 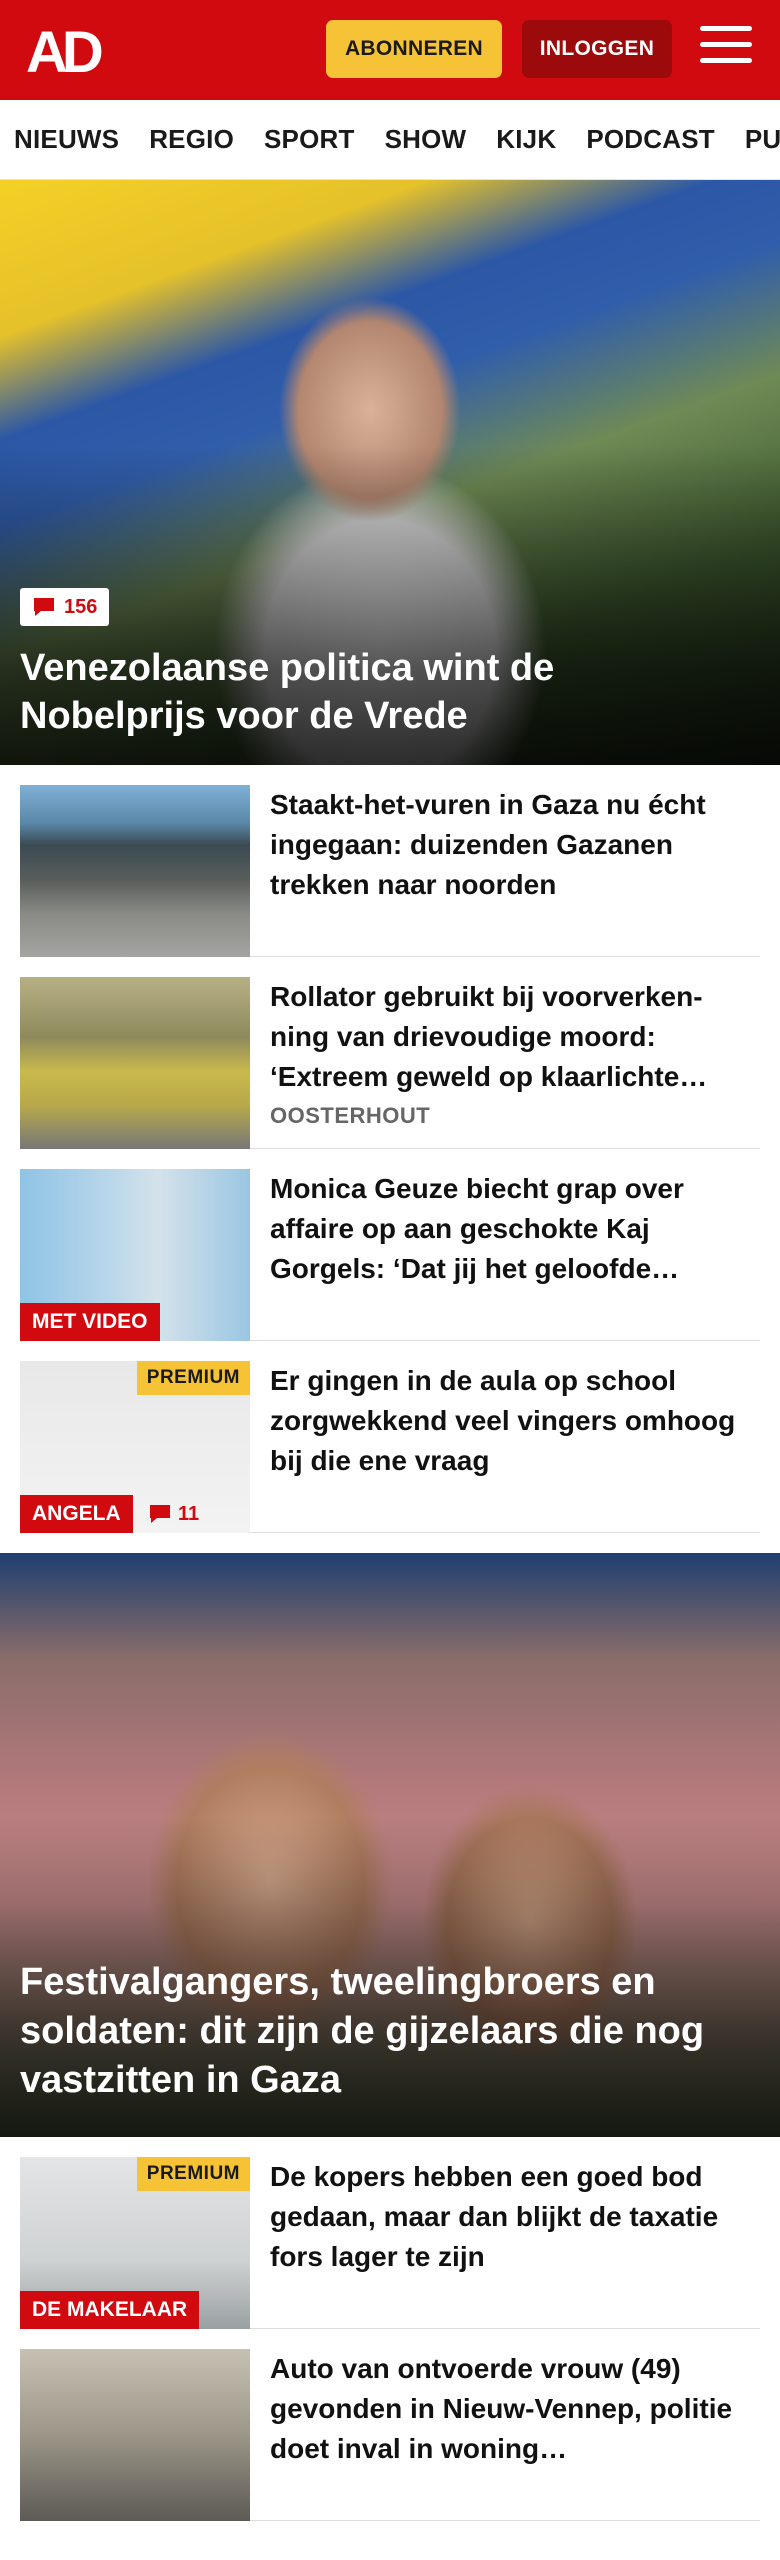 What do you see at coordinates (597, 49) in the screenshot?
I see `login-button: INLOGGEN` at bounding box center [597, 49].